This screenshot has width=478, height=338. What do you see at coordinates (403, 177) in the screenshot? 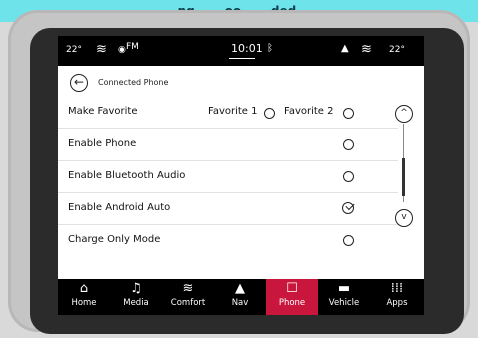
I see `scroll-thumb` at bounding box center [403, 177].